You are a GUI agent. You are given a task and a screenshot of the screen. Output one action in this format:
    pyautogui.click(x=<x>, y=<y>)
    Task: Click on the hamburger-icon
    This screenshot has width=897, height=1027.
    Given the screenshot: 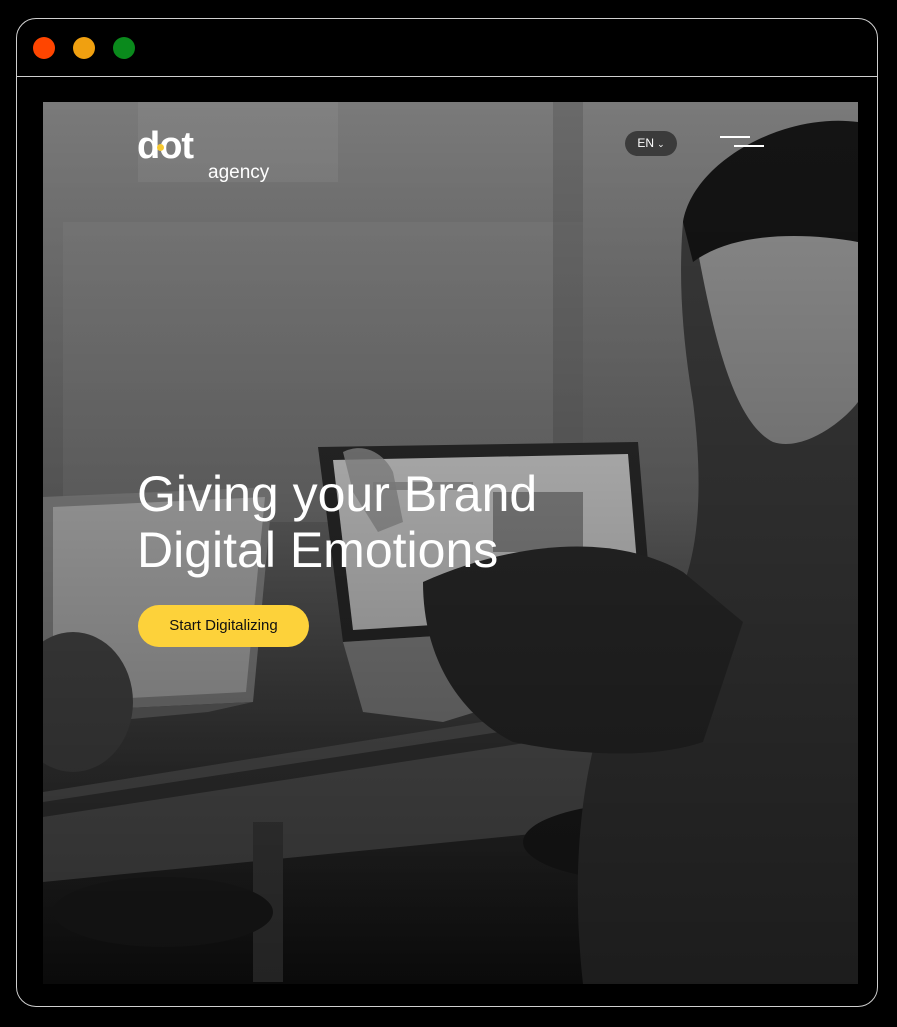 What is the action you would take?
    pyautogui.click(x=742, y=142)
    